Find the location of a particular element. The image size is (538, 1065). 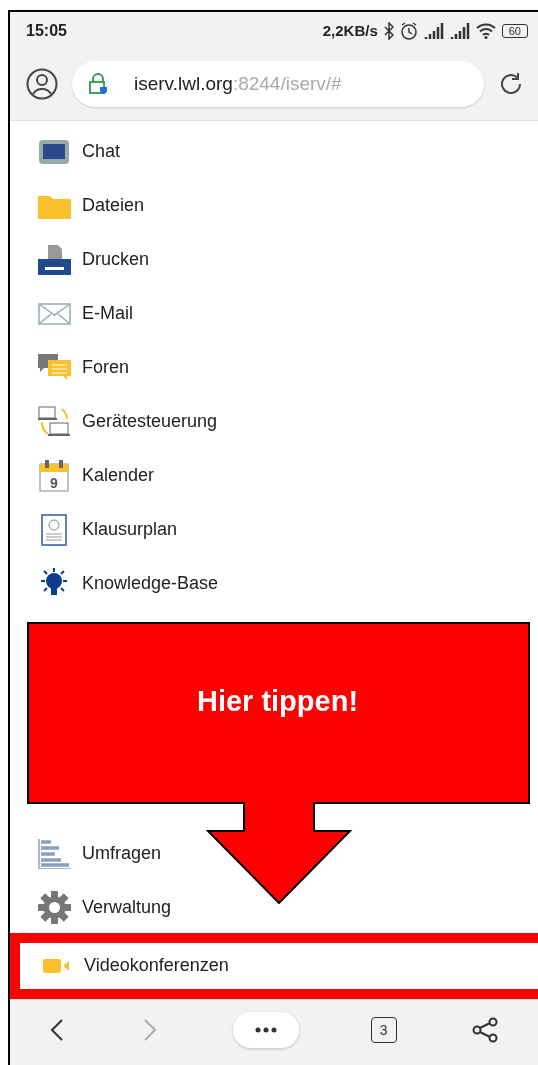

dots-icon is located at coordinates (266, 1030).